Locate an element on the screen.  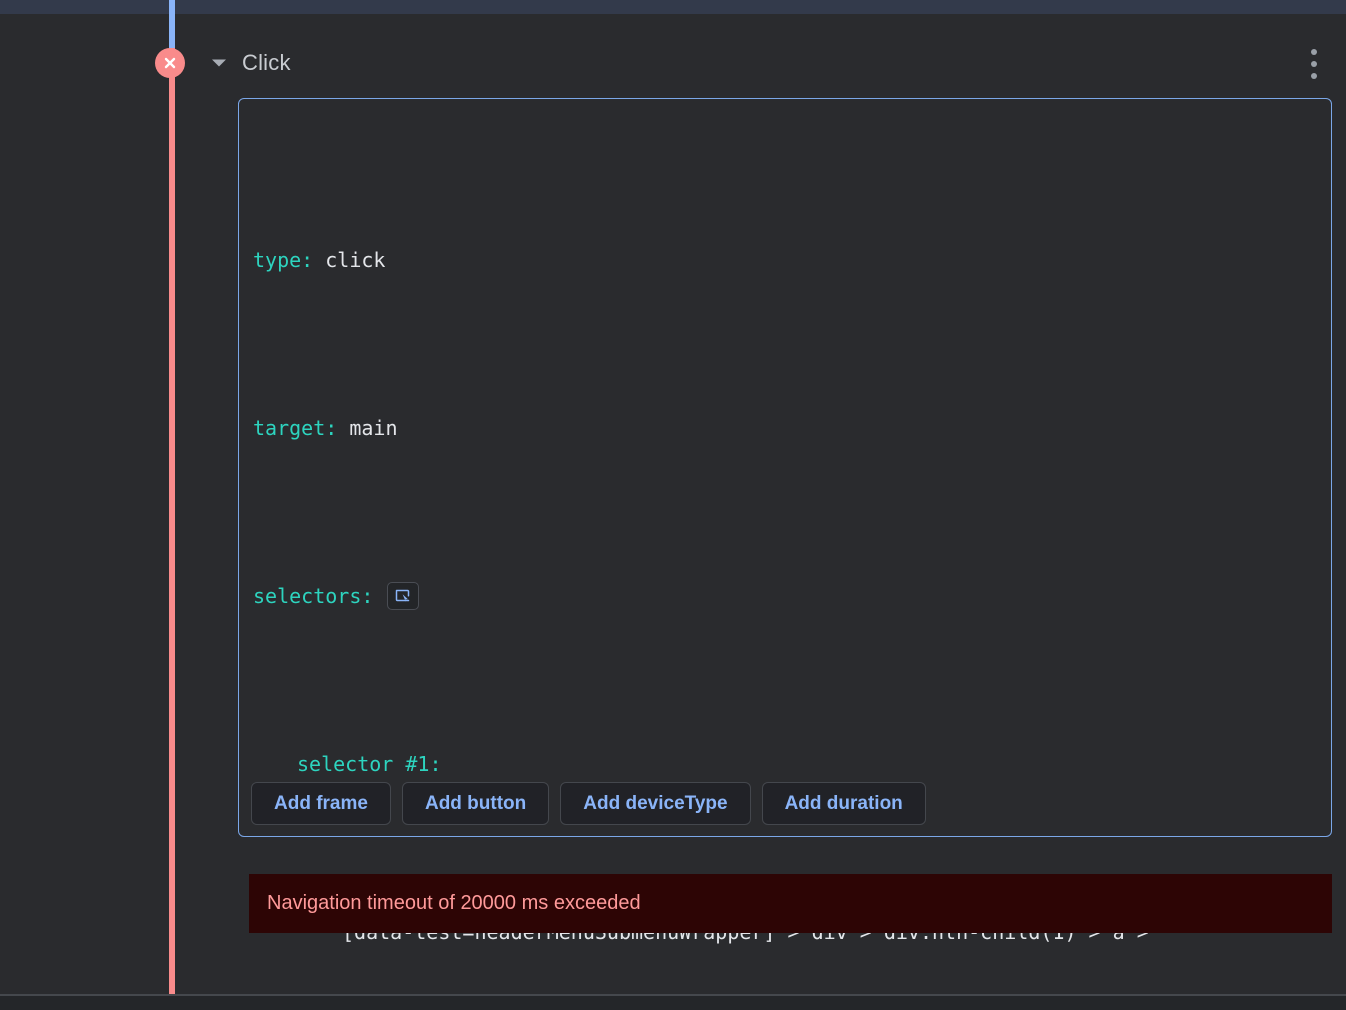
error-banner: Navigation timeout of 20000 ms exceeded is located at coordinates (790, 903).